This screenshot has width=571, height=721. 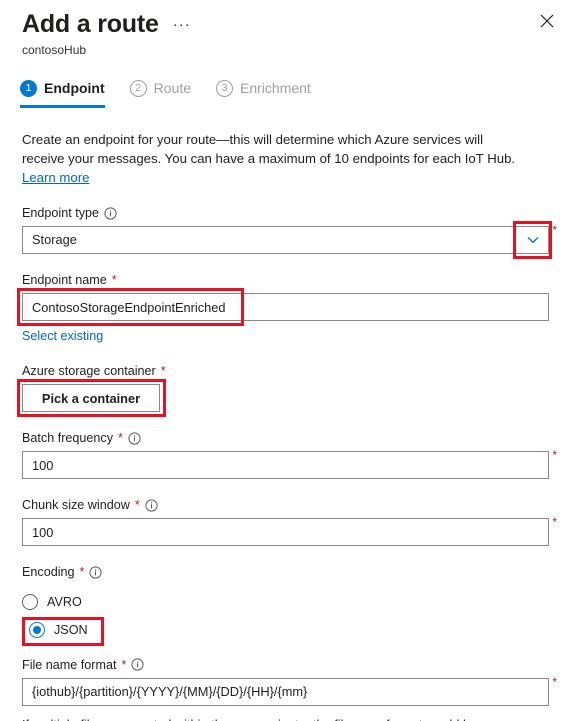 What do you see at coordinates (64, 280) in the screenshot?
I see `endpoint-name-label: Endpoint name` at bounding box center [64, 280].